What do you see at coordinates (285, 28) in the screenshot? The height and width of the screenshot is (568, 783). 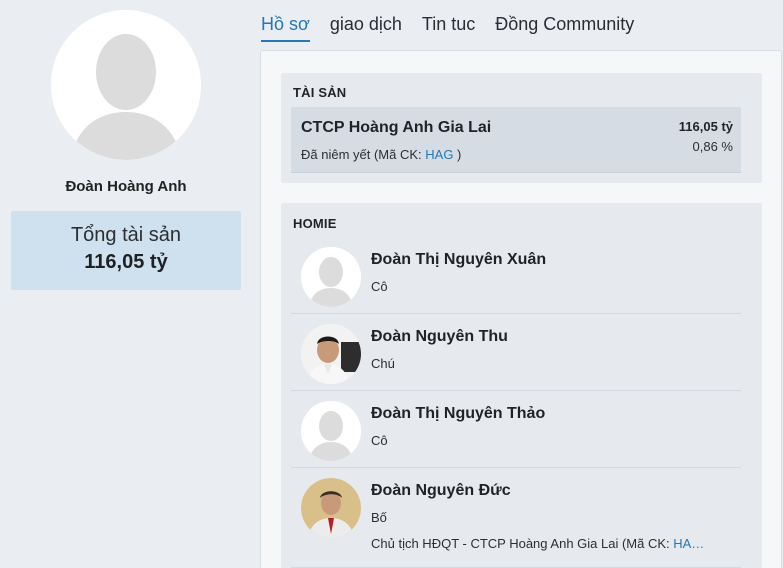 I see `tab-ho-so: Hồ sơ` at bounding box center [285, 28].